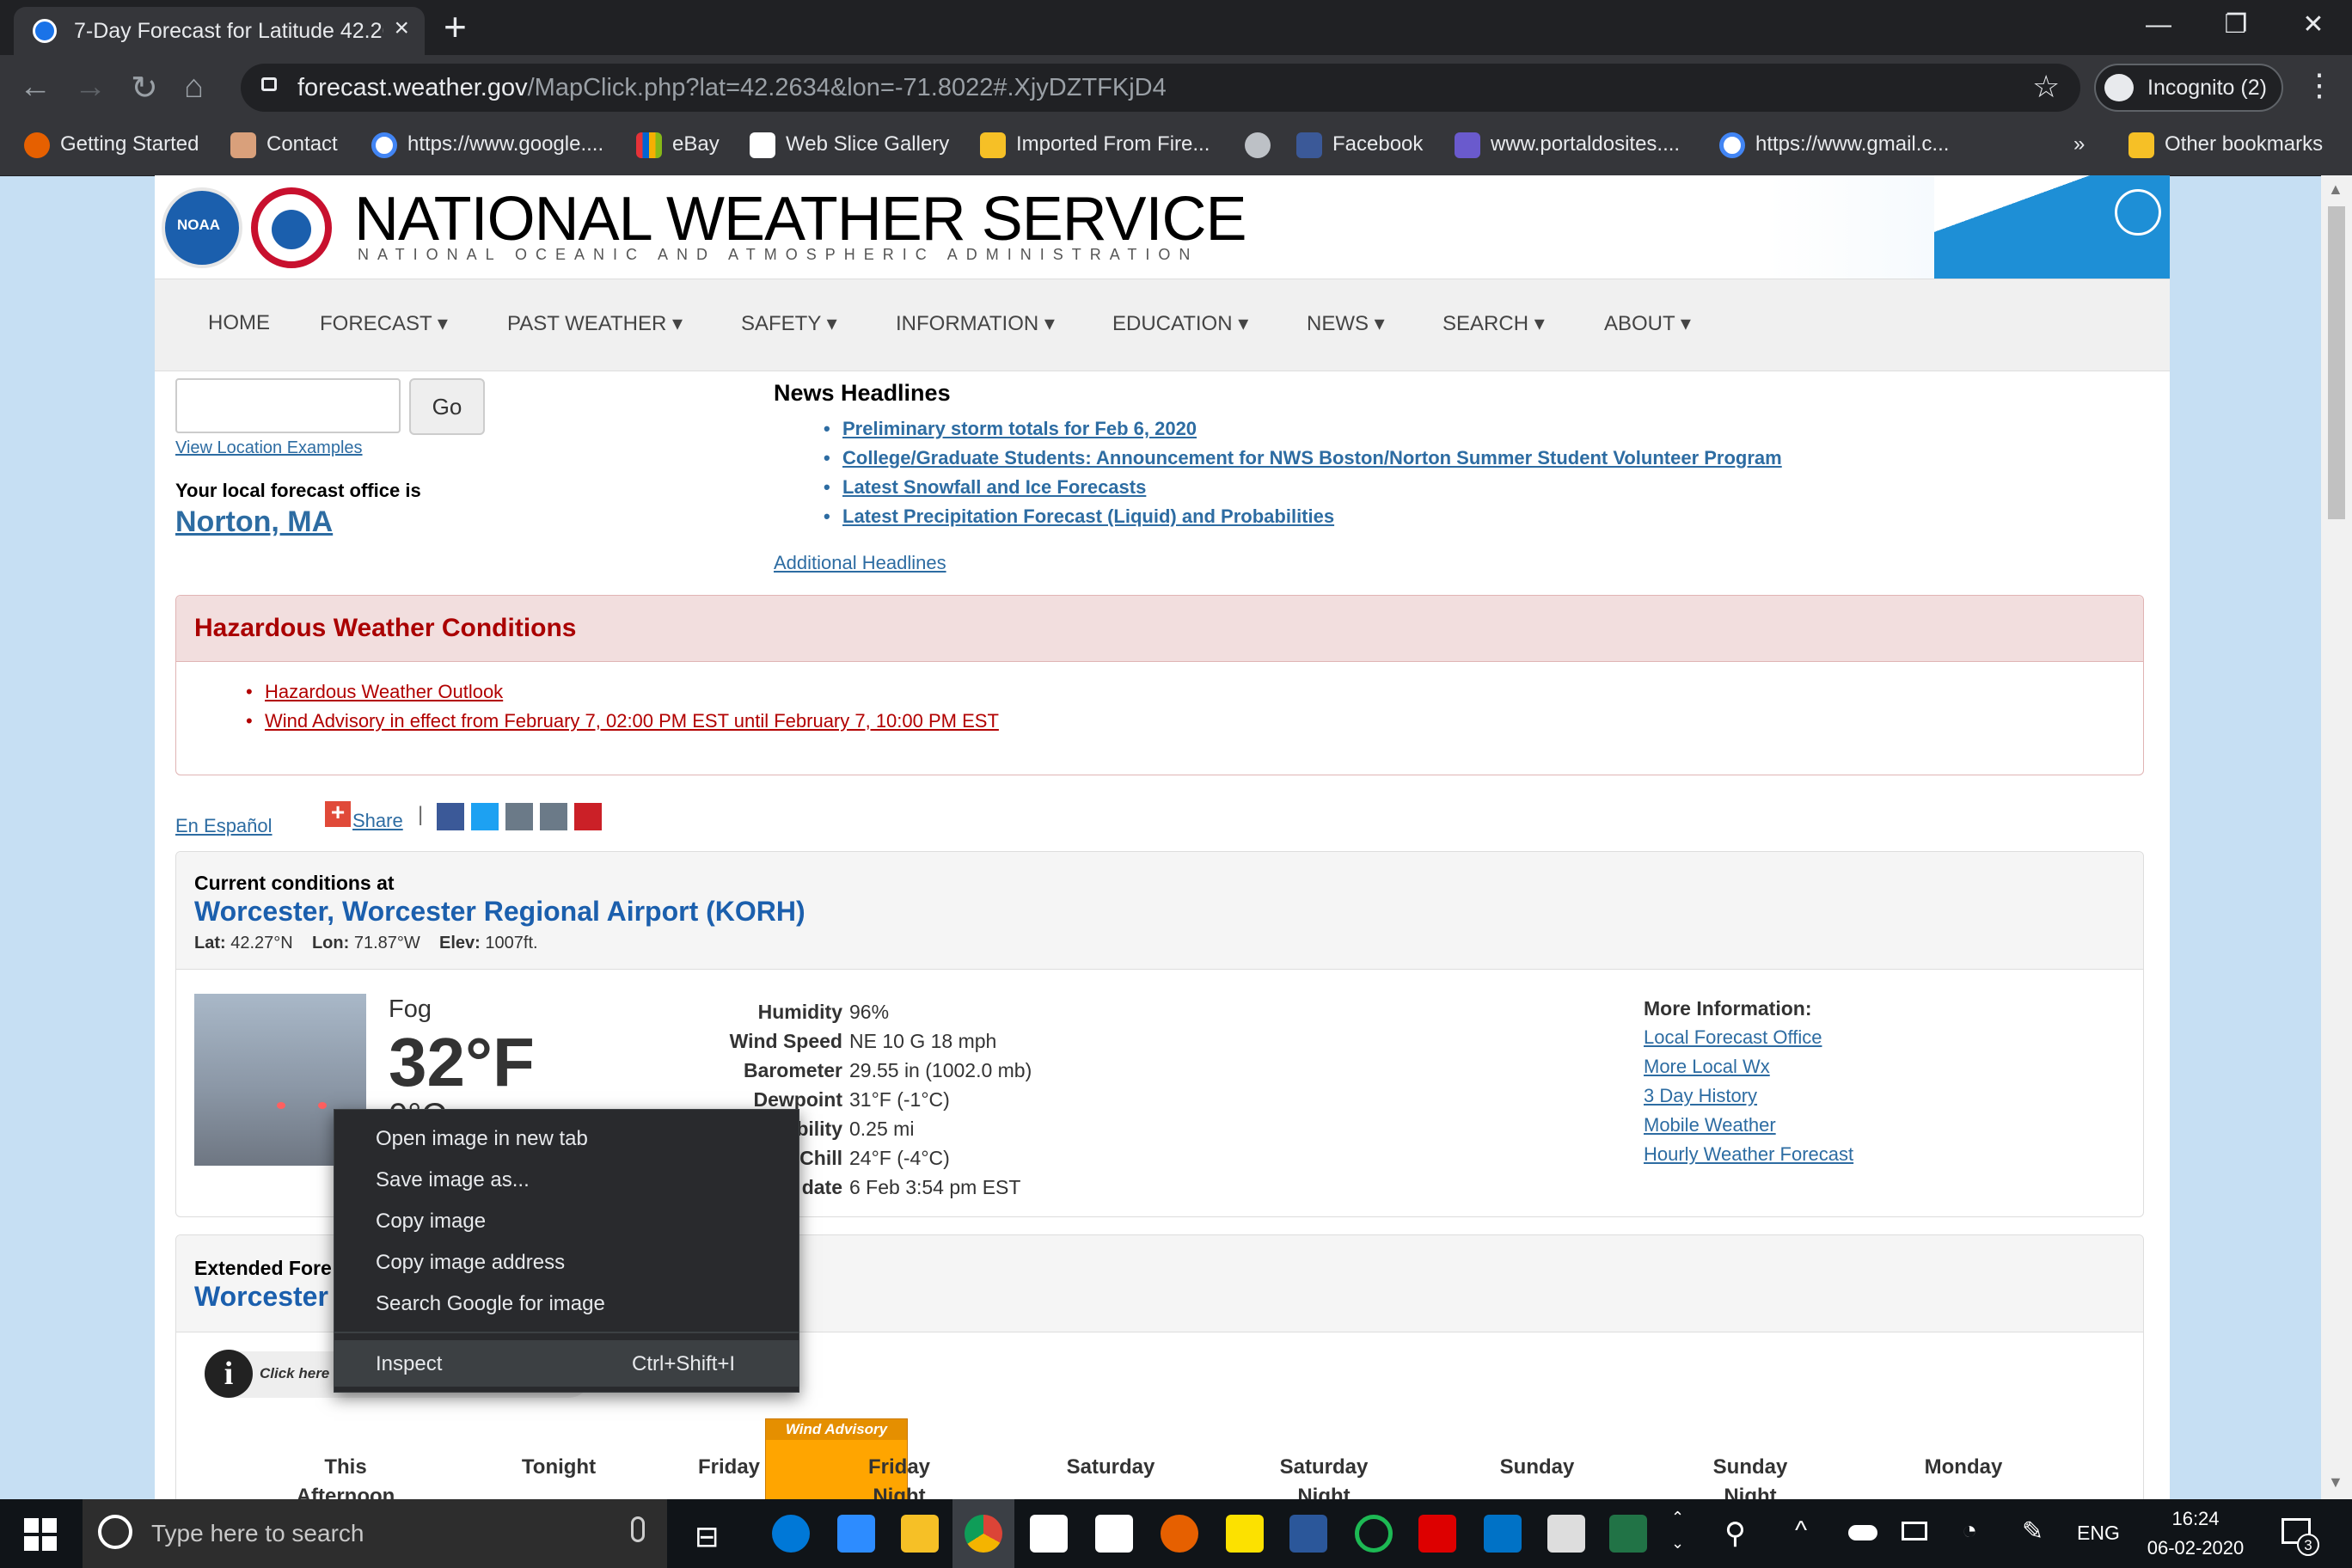 The width and height of the screenshot is (2352, 1568). I want to click on more-info-link: More Local Wx, so click(1707, 1067).